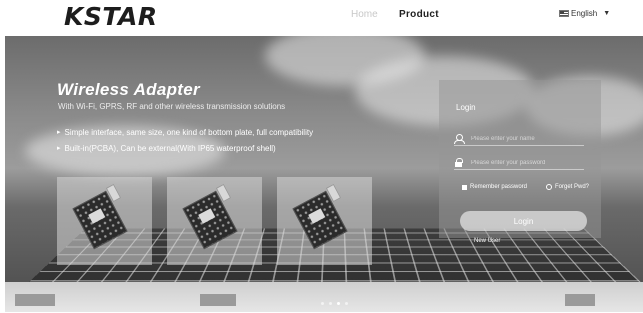 This screenshot has width=643, height=313. I want to click on nav-home: Home, so click(364, 14).